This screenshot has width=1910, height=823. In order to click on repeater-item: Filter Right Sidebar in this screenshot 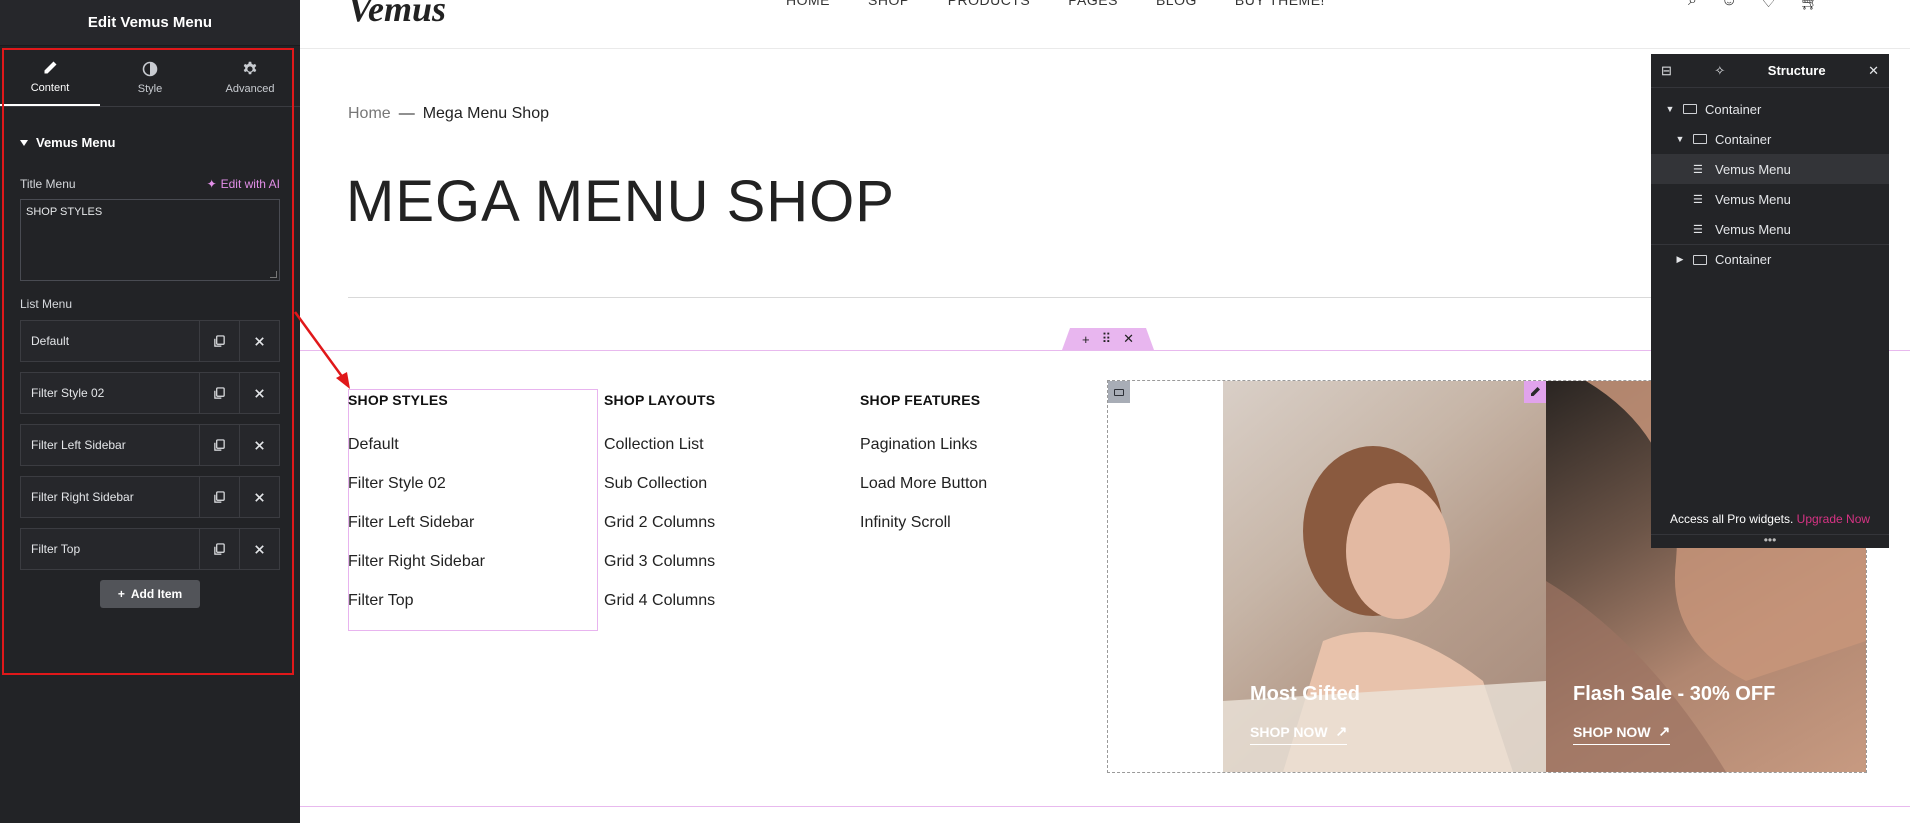, I will do `click(150, 497)`.